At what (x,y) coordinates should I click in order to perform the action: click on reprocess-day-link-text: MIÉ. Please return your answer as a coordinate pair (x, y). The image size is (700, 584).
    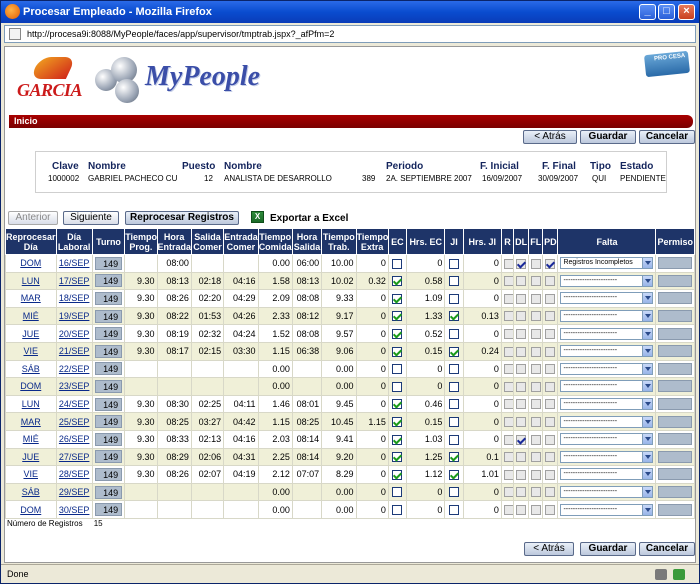
    Looking at the image, I should click on (31, 439).